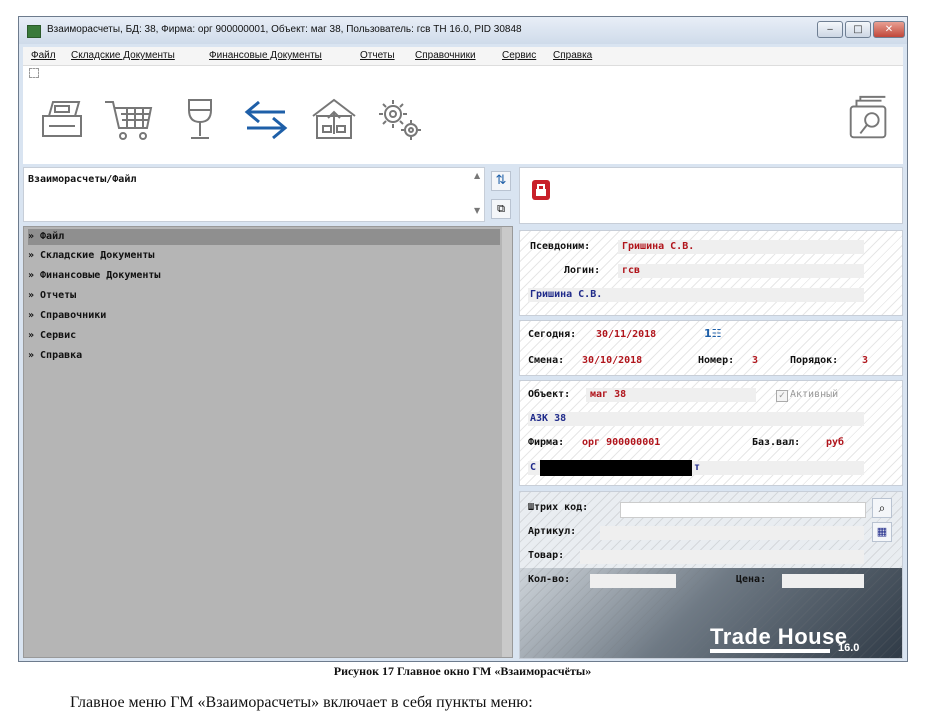  What do you see at coordinates (751, 579) in the screenshot?
I see `price-label: Цена:` at bounding box center [751, 579].